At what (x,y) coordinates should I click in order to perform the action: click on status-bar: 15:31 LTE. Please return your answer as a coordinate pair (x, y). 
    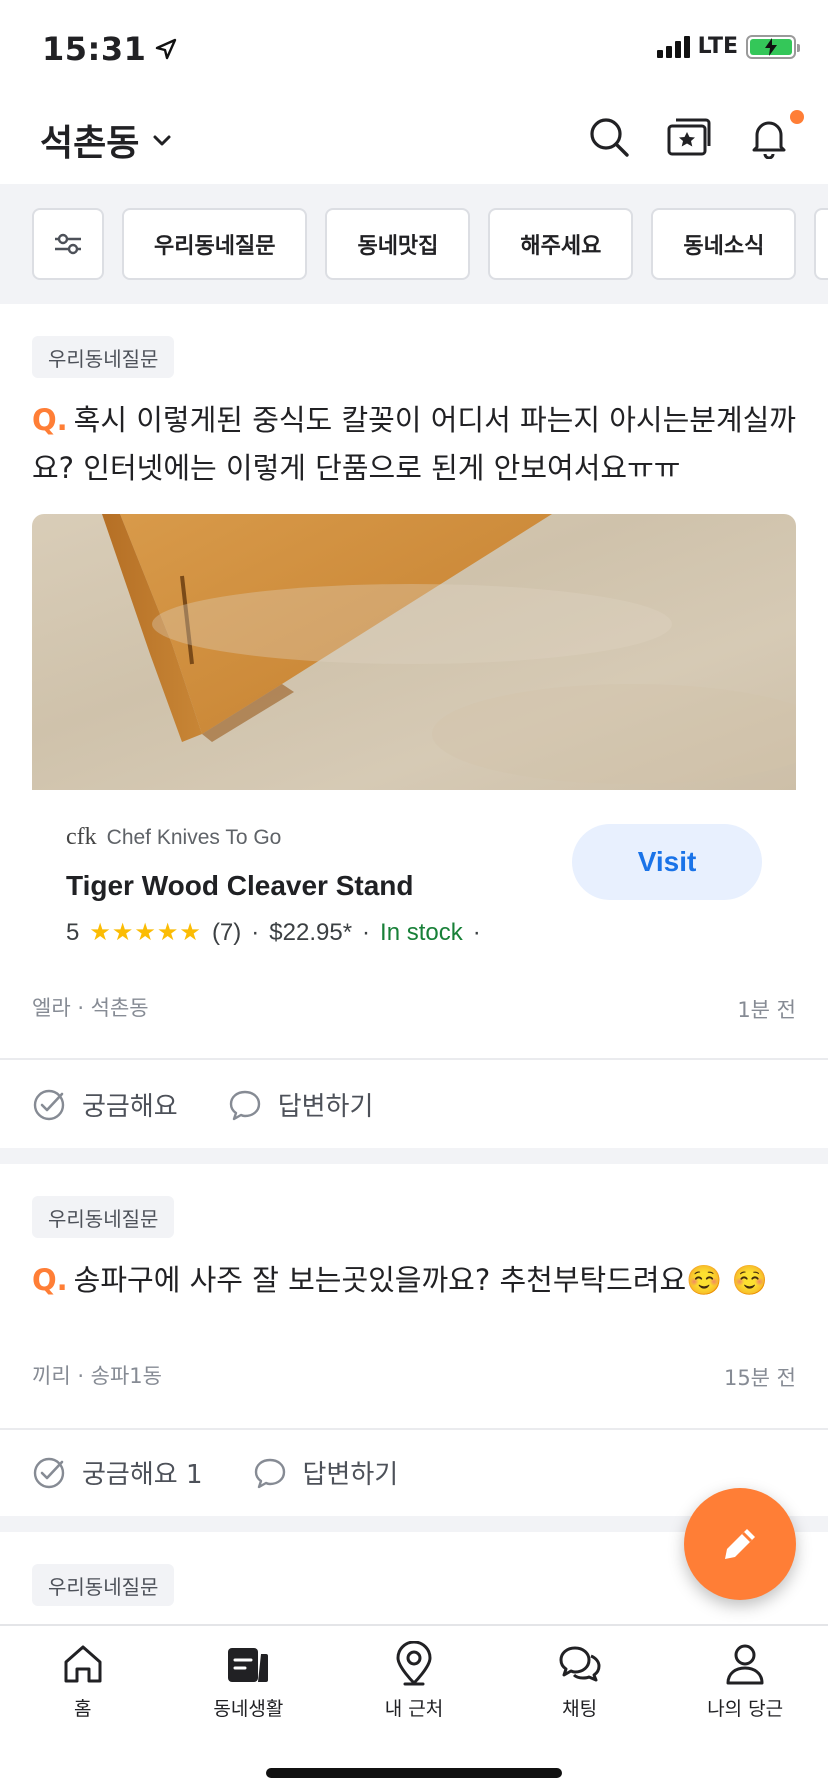
    Looking at the image, I should click on (414, 50).